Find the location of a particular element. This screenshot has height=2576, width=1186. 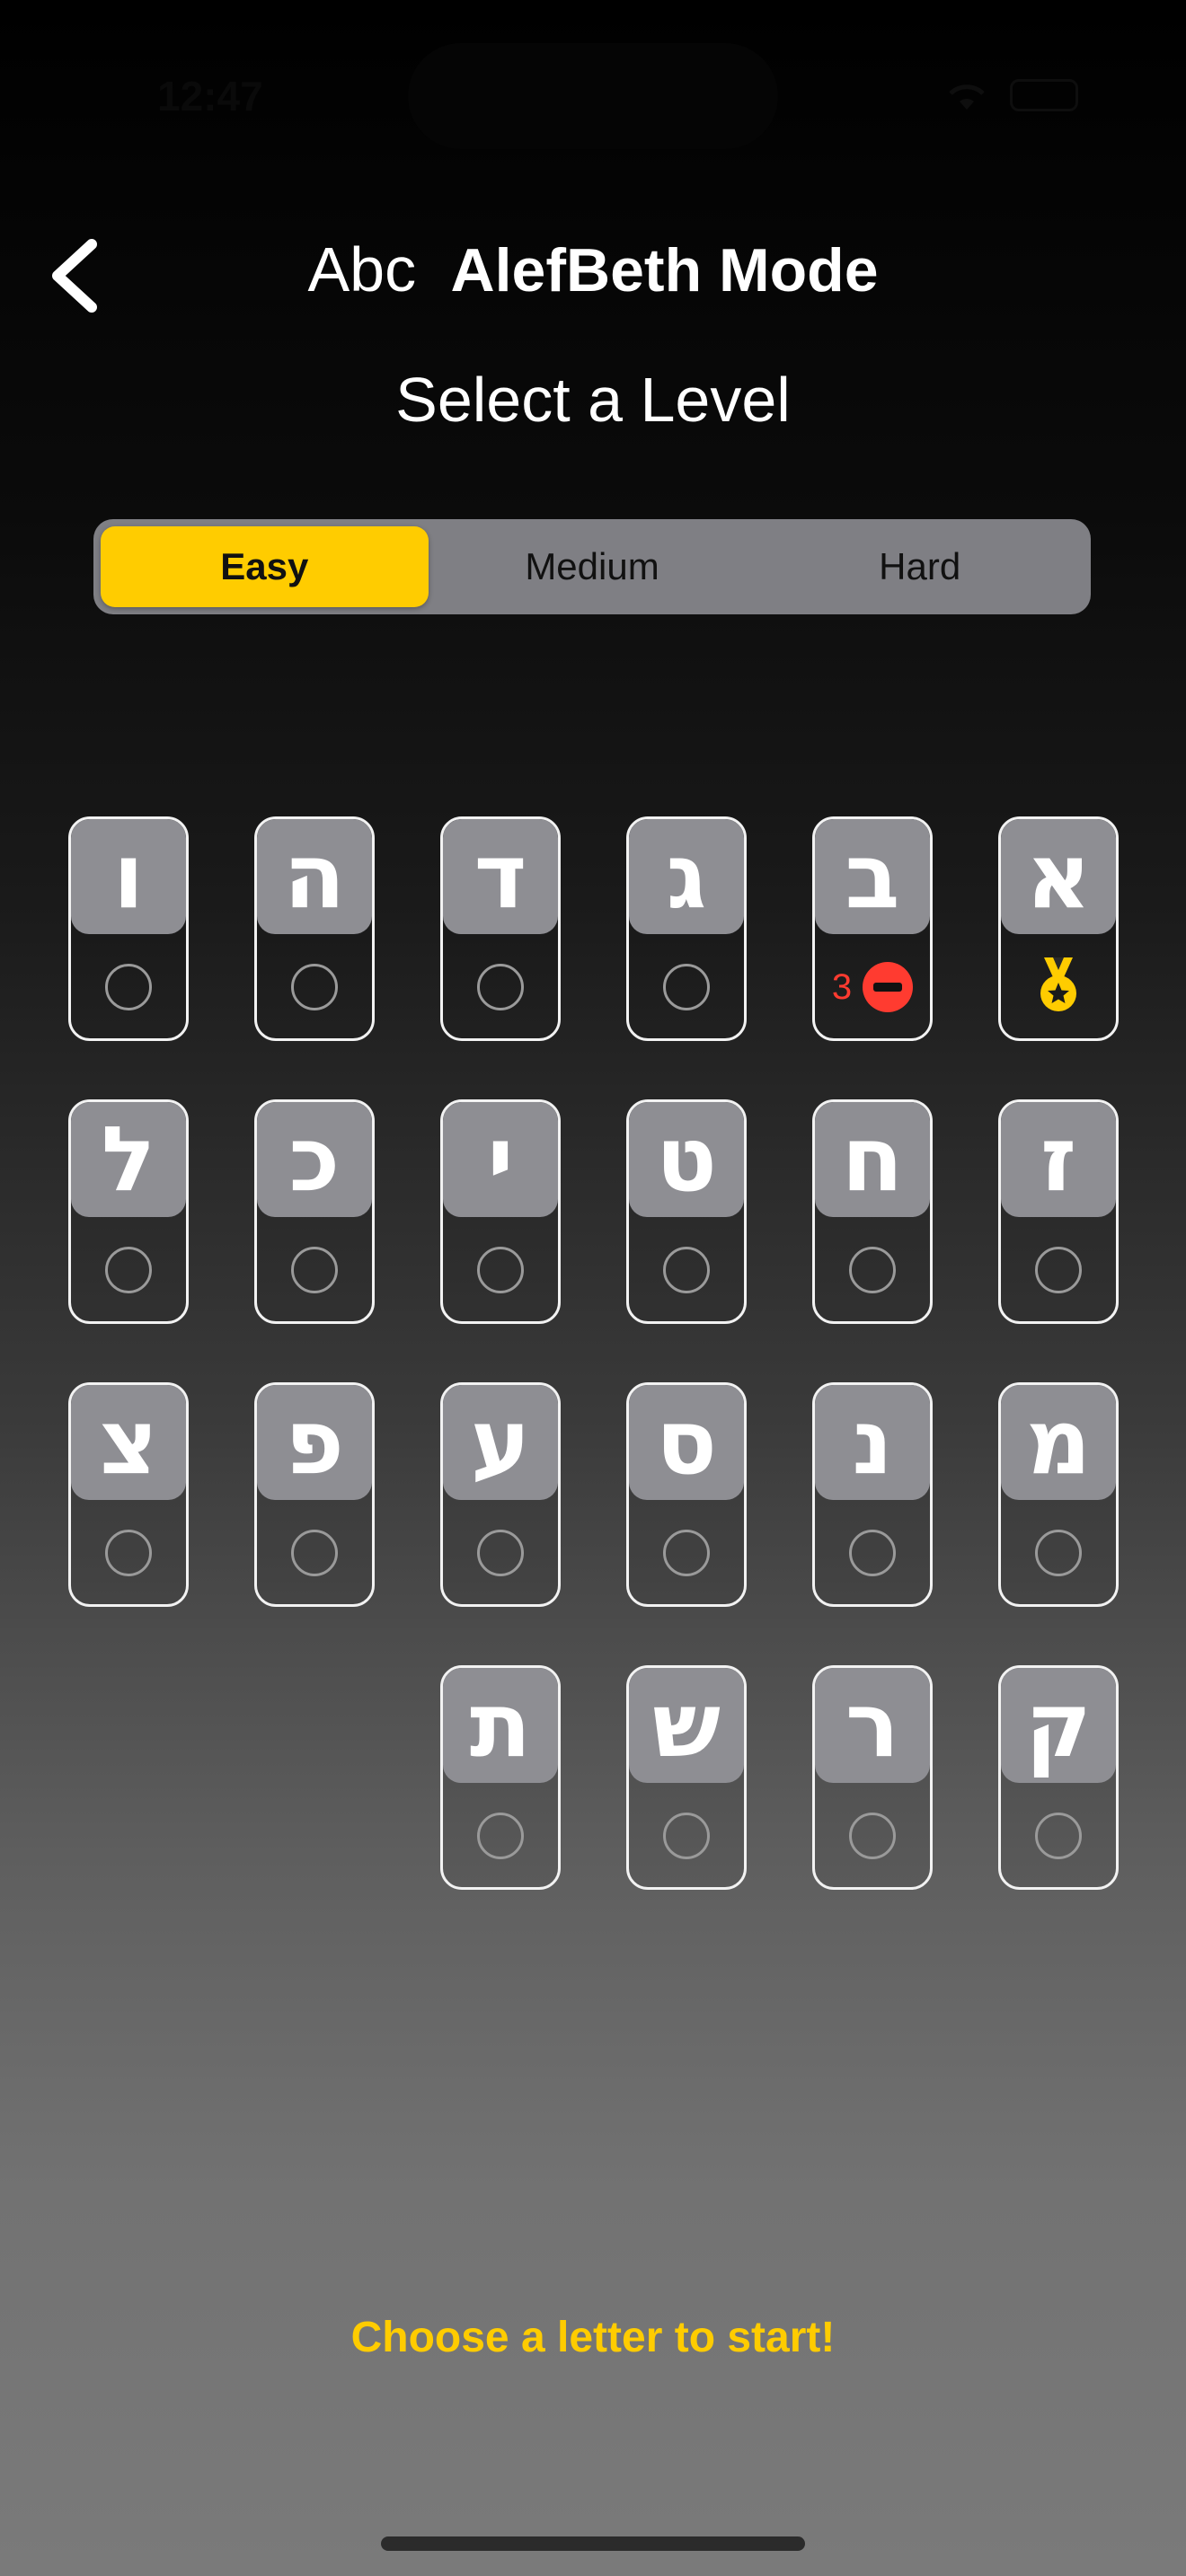

letter-card: ט is located at coordinates (686, 1211).